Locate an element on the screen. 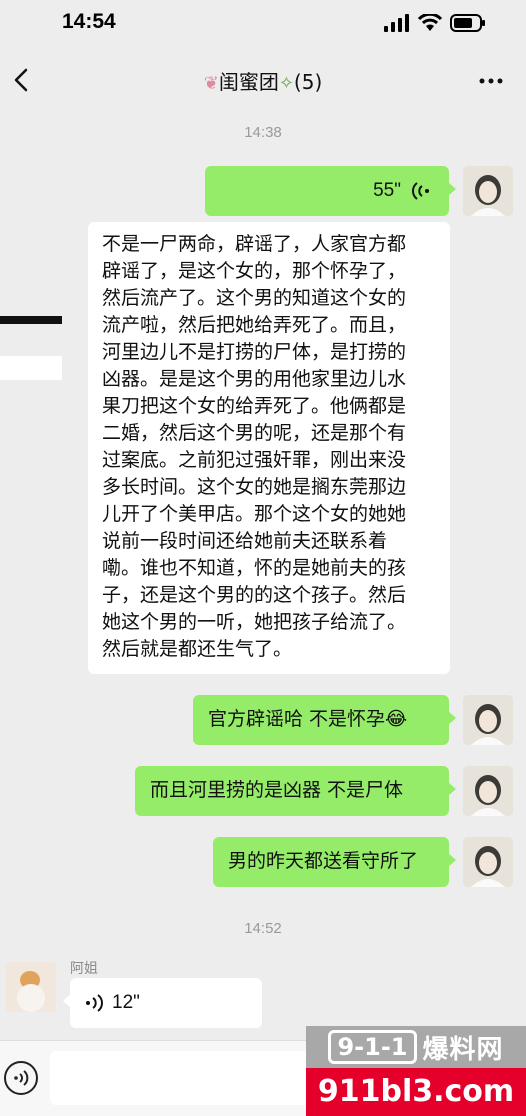 The image size is (526, 1116). message-text: 男的昨天都送看守所了 is located at coordinates (323, 861).